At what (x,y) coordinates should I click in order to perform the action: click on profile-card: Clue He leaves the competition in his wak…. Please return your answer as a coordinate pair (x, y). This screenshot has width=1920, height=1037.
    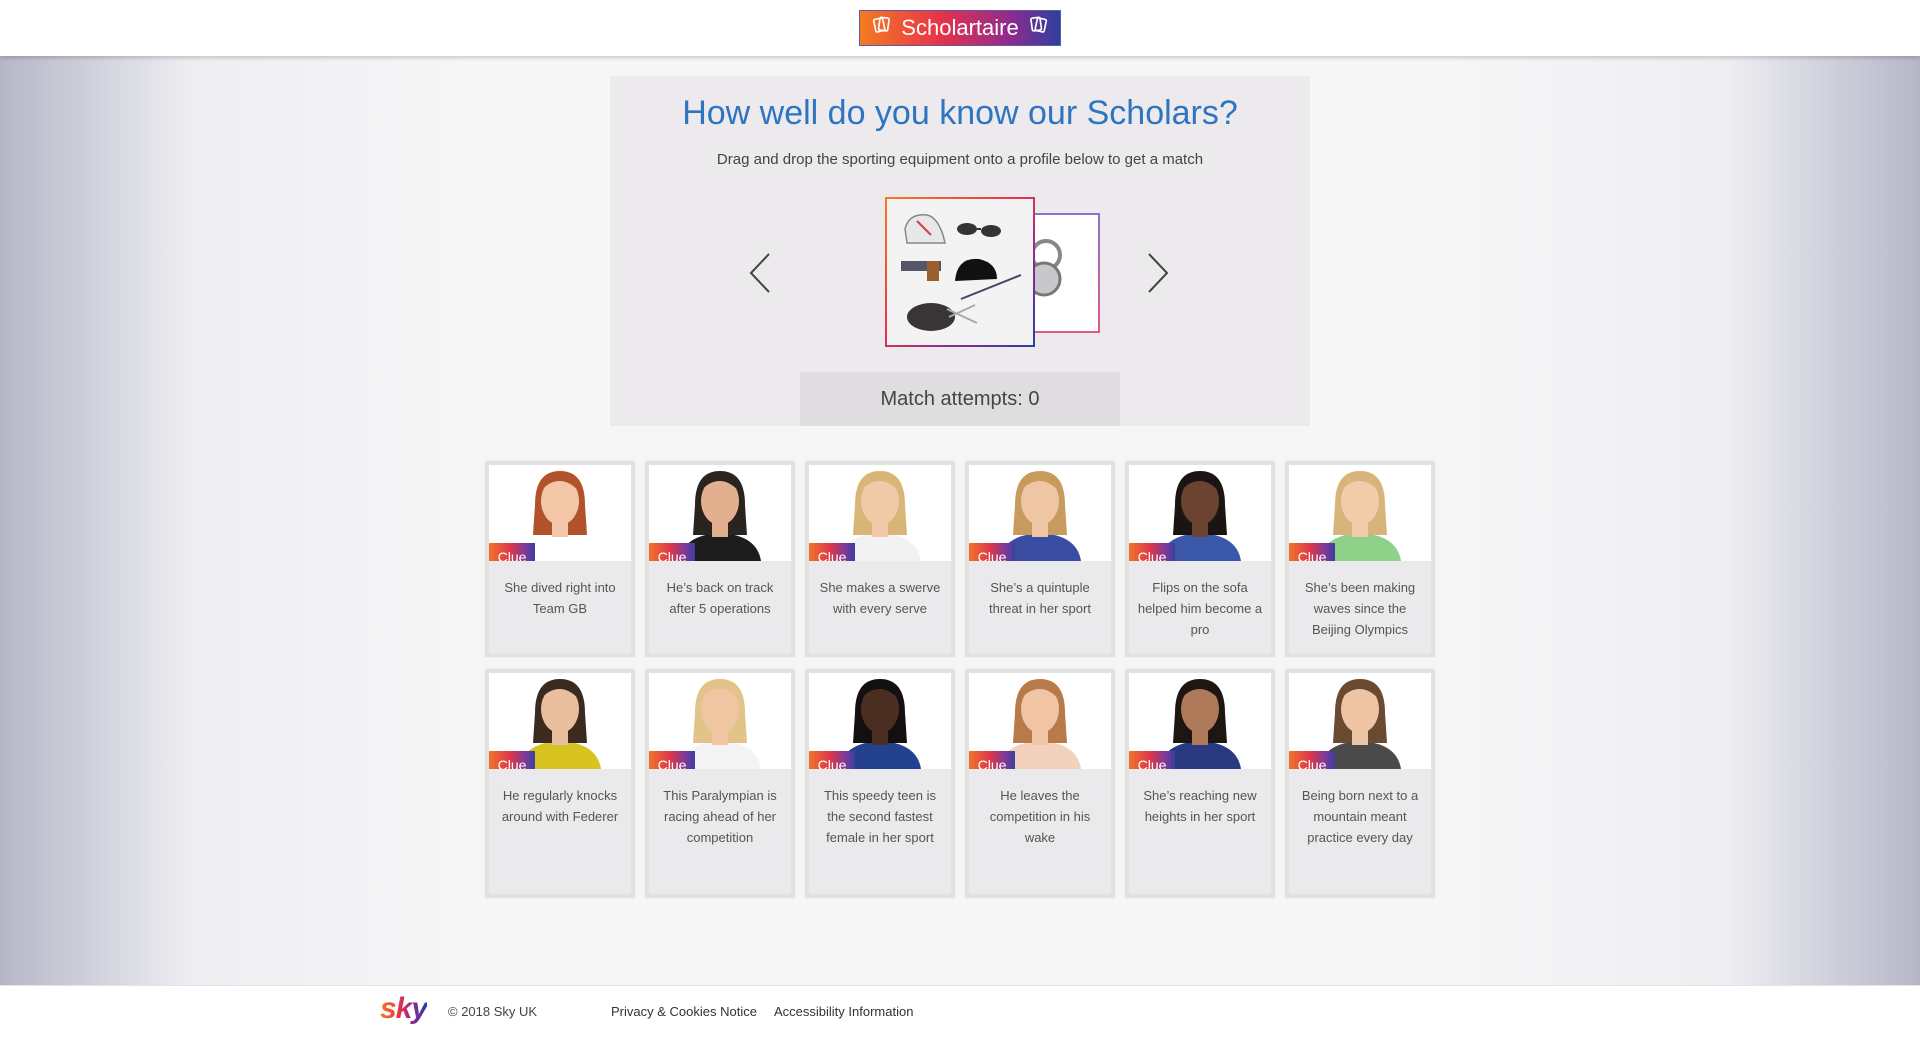
    Looking at the image, I should click on (1040, 783).